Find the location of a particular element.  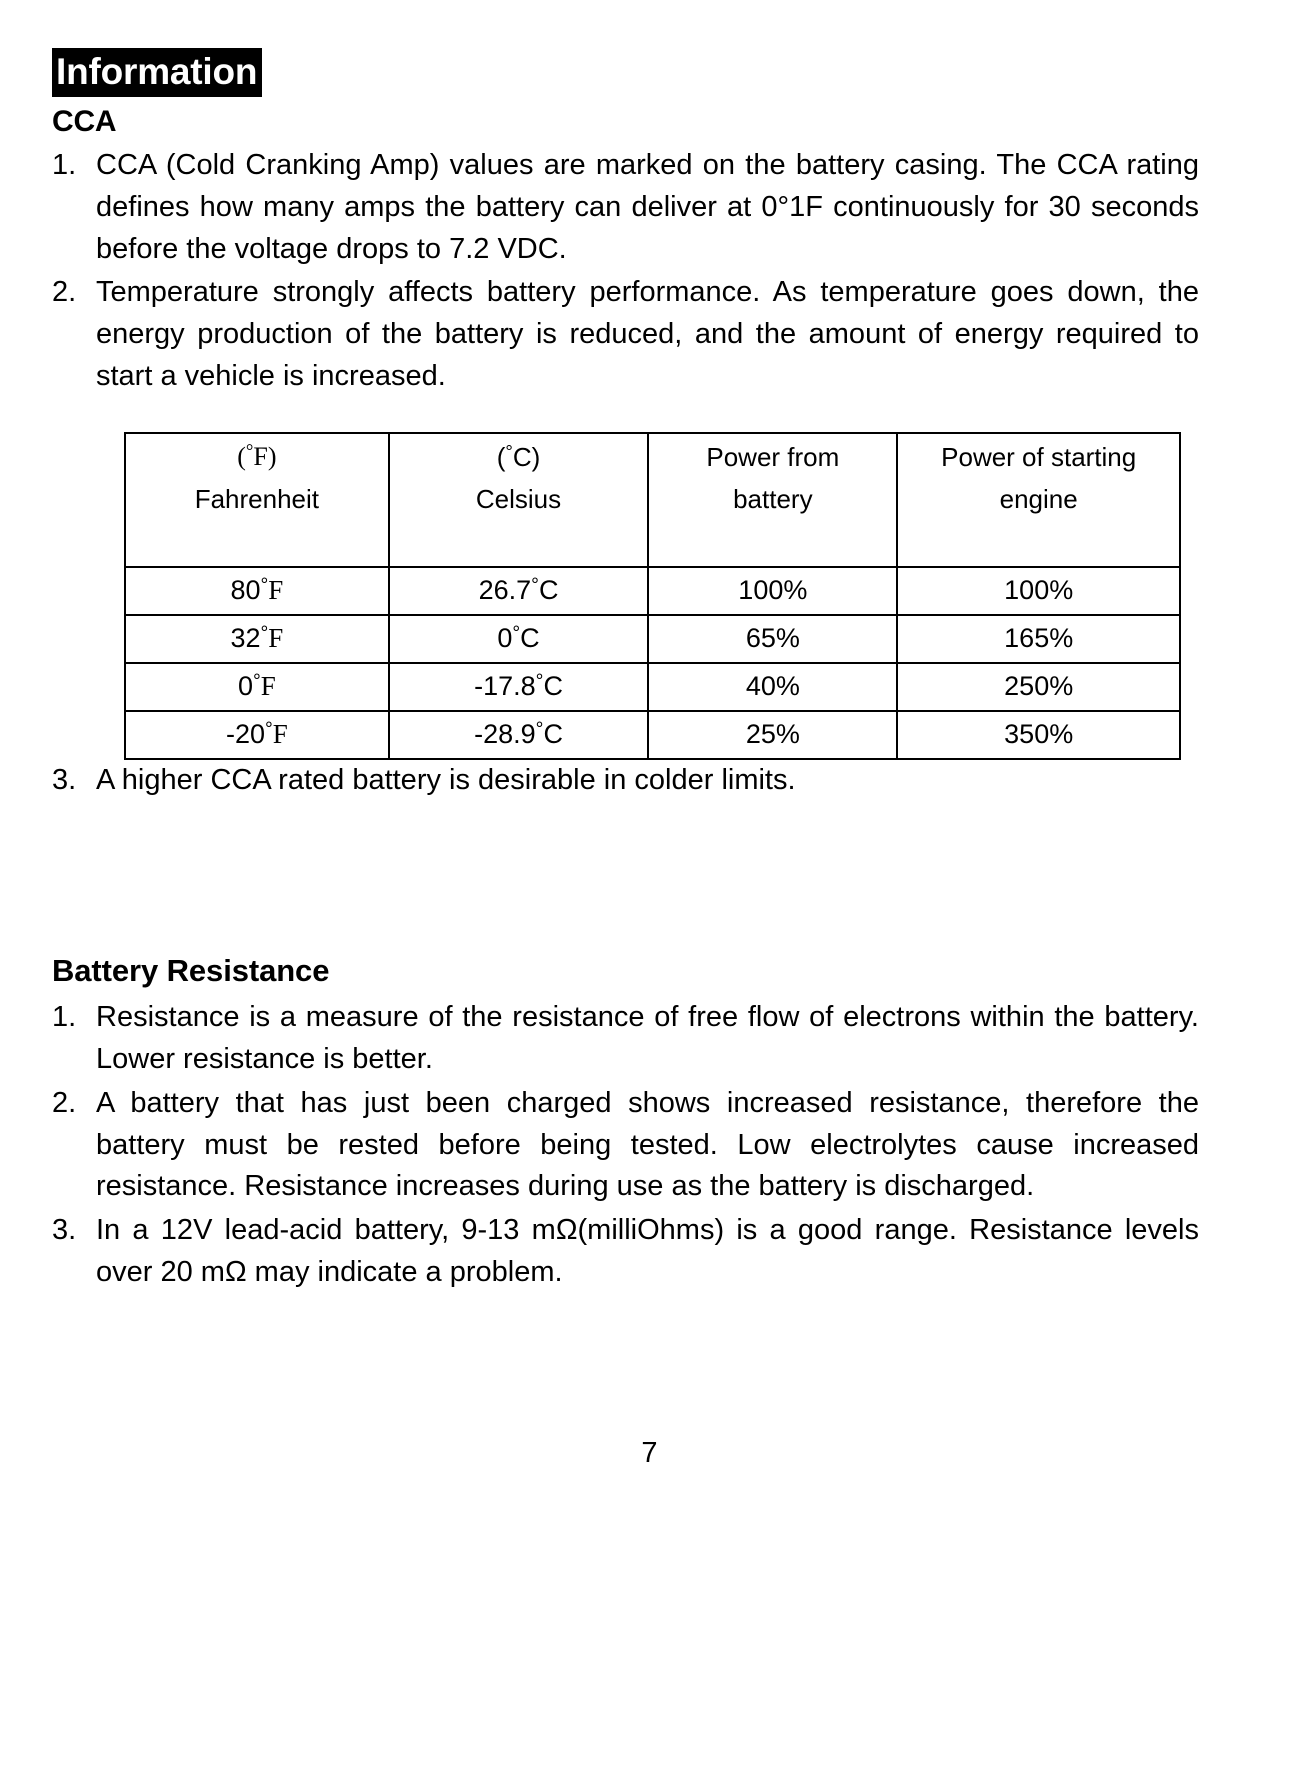

table-row: 32°F 0°C 65% 165% is located at coordinates (652, 638).